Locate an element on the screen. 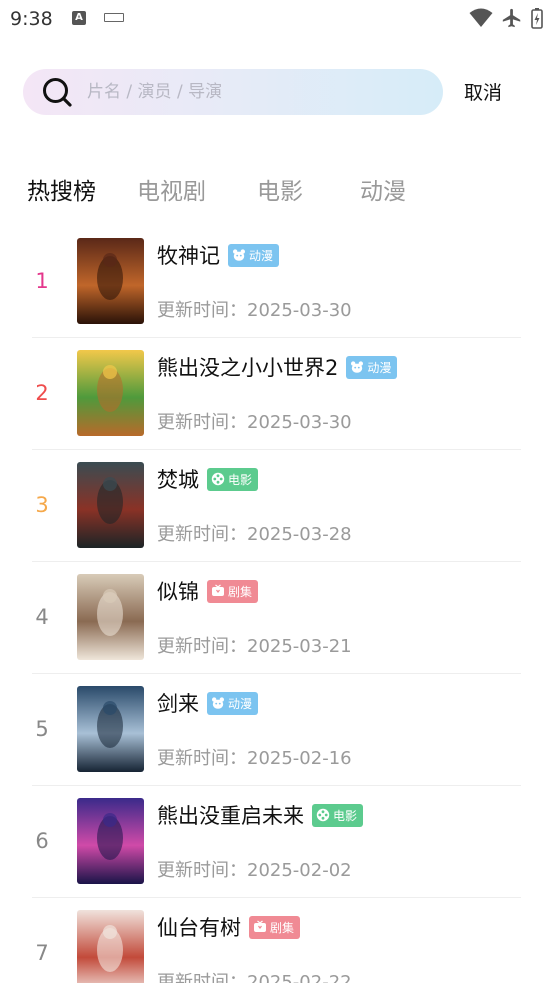 This screenshot has width=553, height=983. title-line: 剑来 动漫 is located at coordinates (208, 703).